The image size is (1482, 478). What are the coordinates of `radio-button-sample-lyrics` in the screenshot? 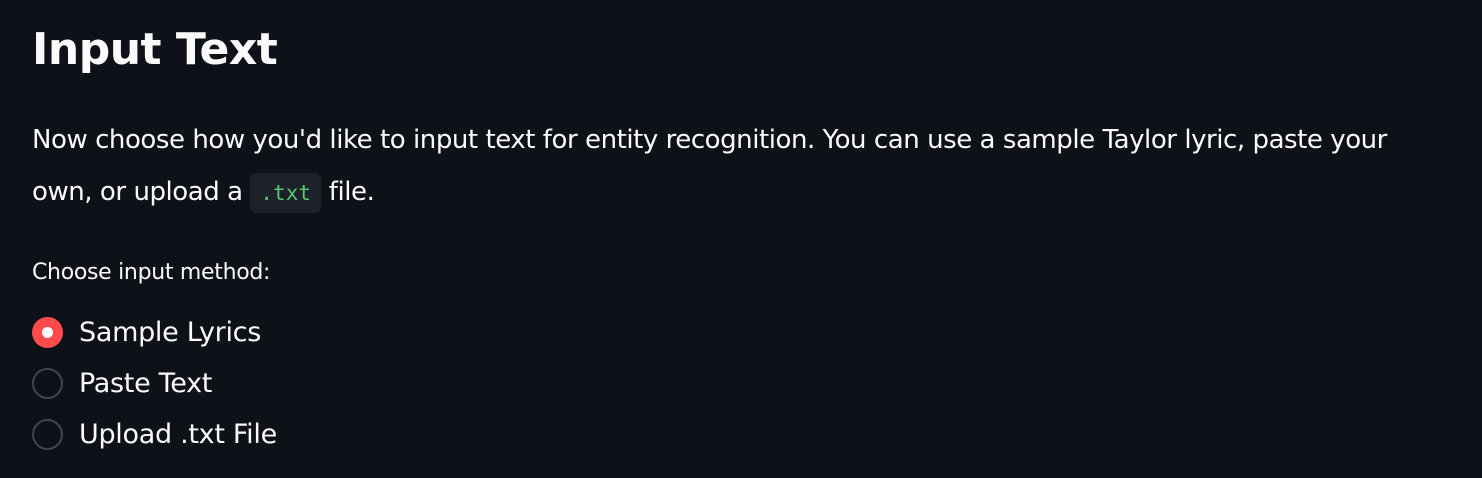 It's located at (47, 332).